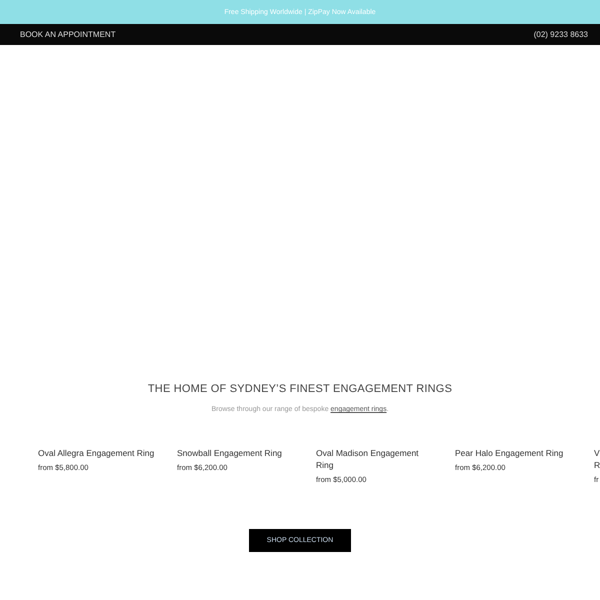  I want to click on product-name: V R, so click(597, 459).